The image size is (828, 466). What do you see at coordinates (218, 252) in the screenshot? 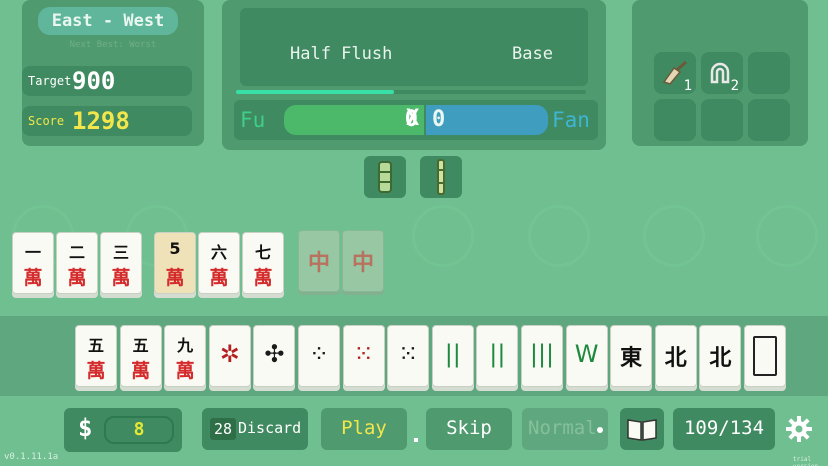
I see `tile-numeral: 六` at bounding box center [218, 252].